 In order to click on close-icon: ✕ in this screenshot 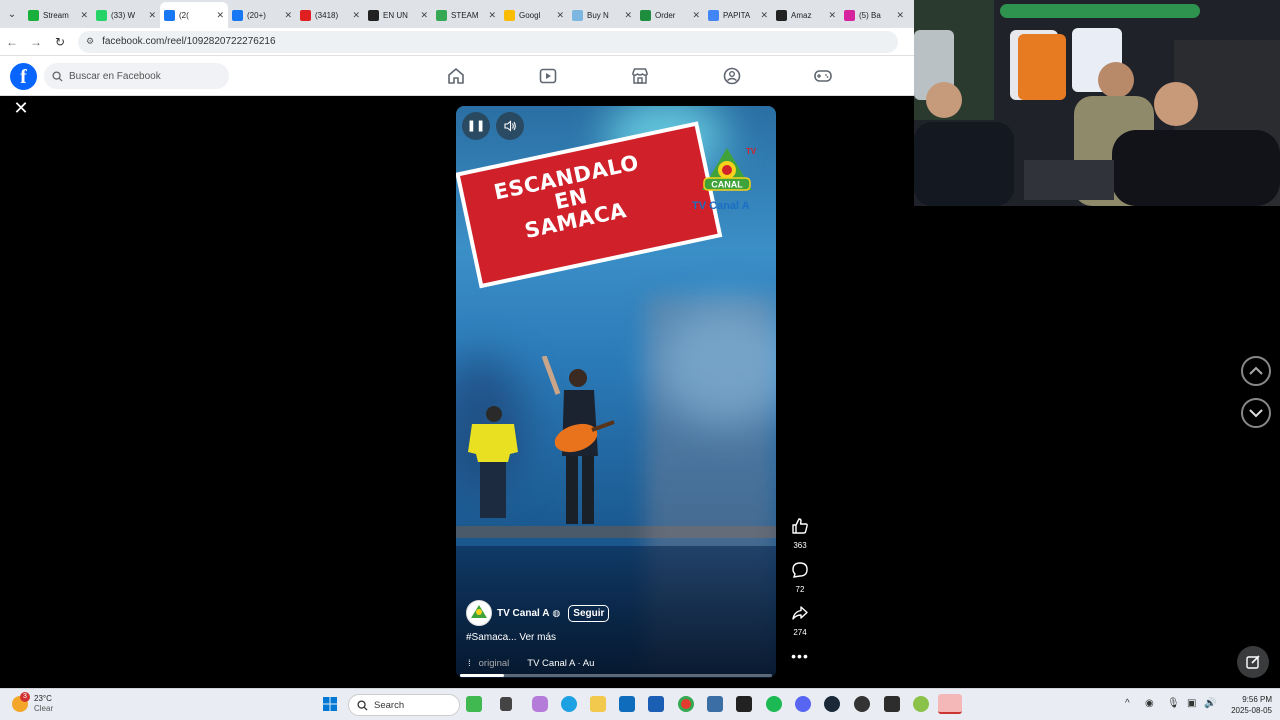, I will do `click(21, 108)`.